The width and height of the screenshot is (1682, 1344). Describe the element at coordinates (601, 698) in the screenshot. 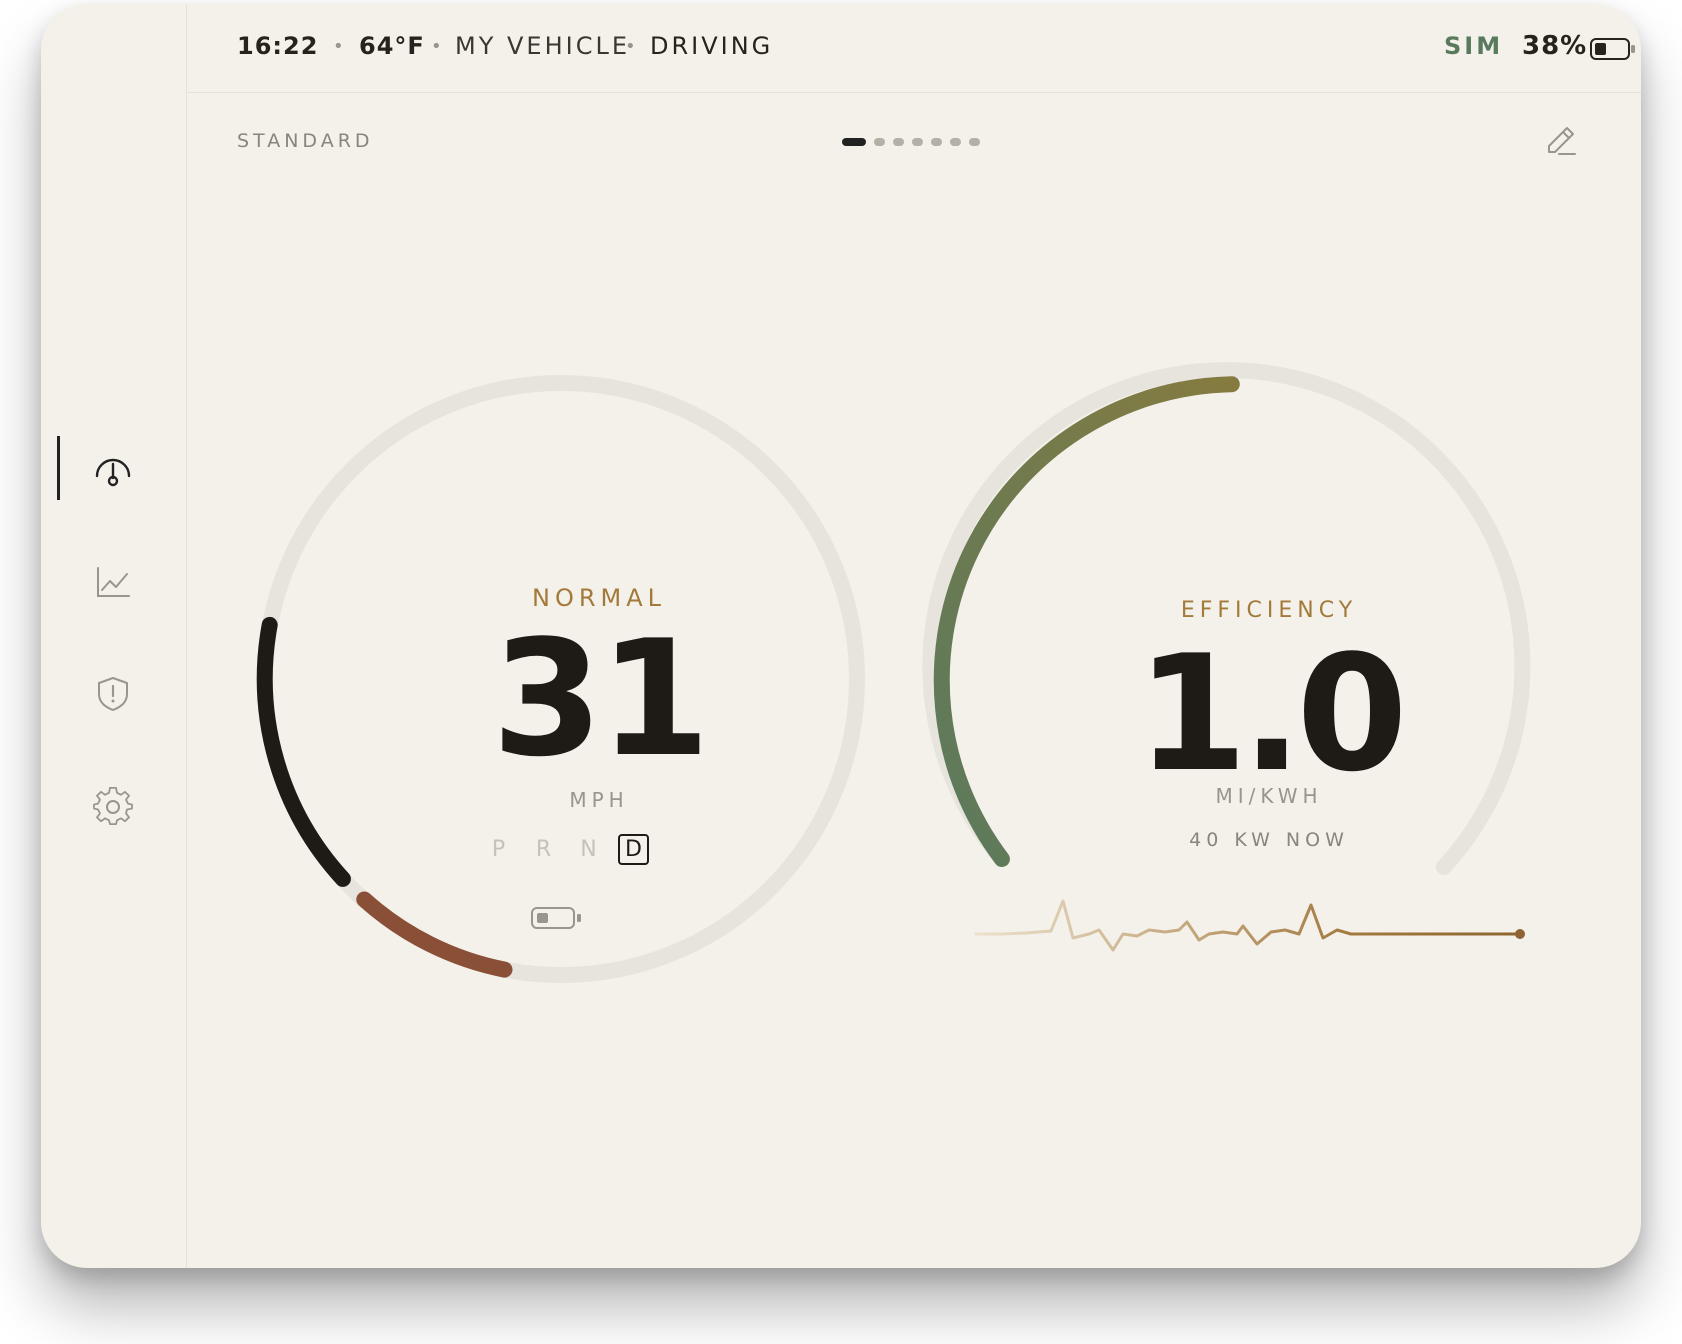

I see `speed-value: 31` at that location.